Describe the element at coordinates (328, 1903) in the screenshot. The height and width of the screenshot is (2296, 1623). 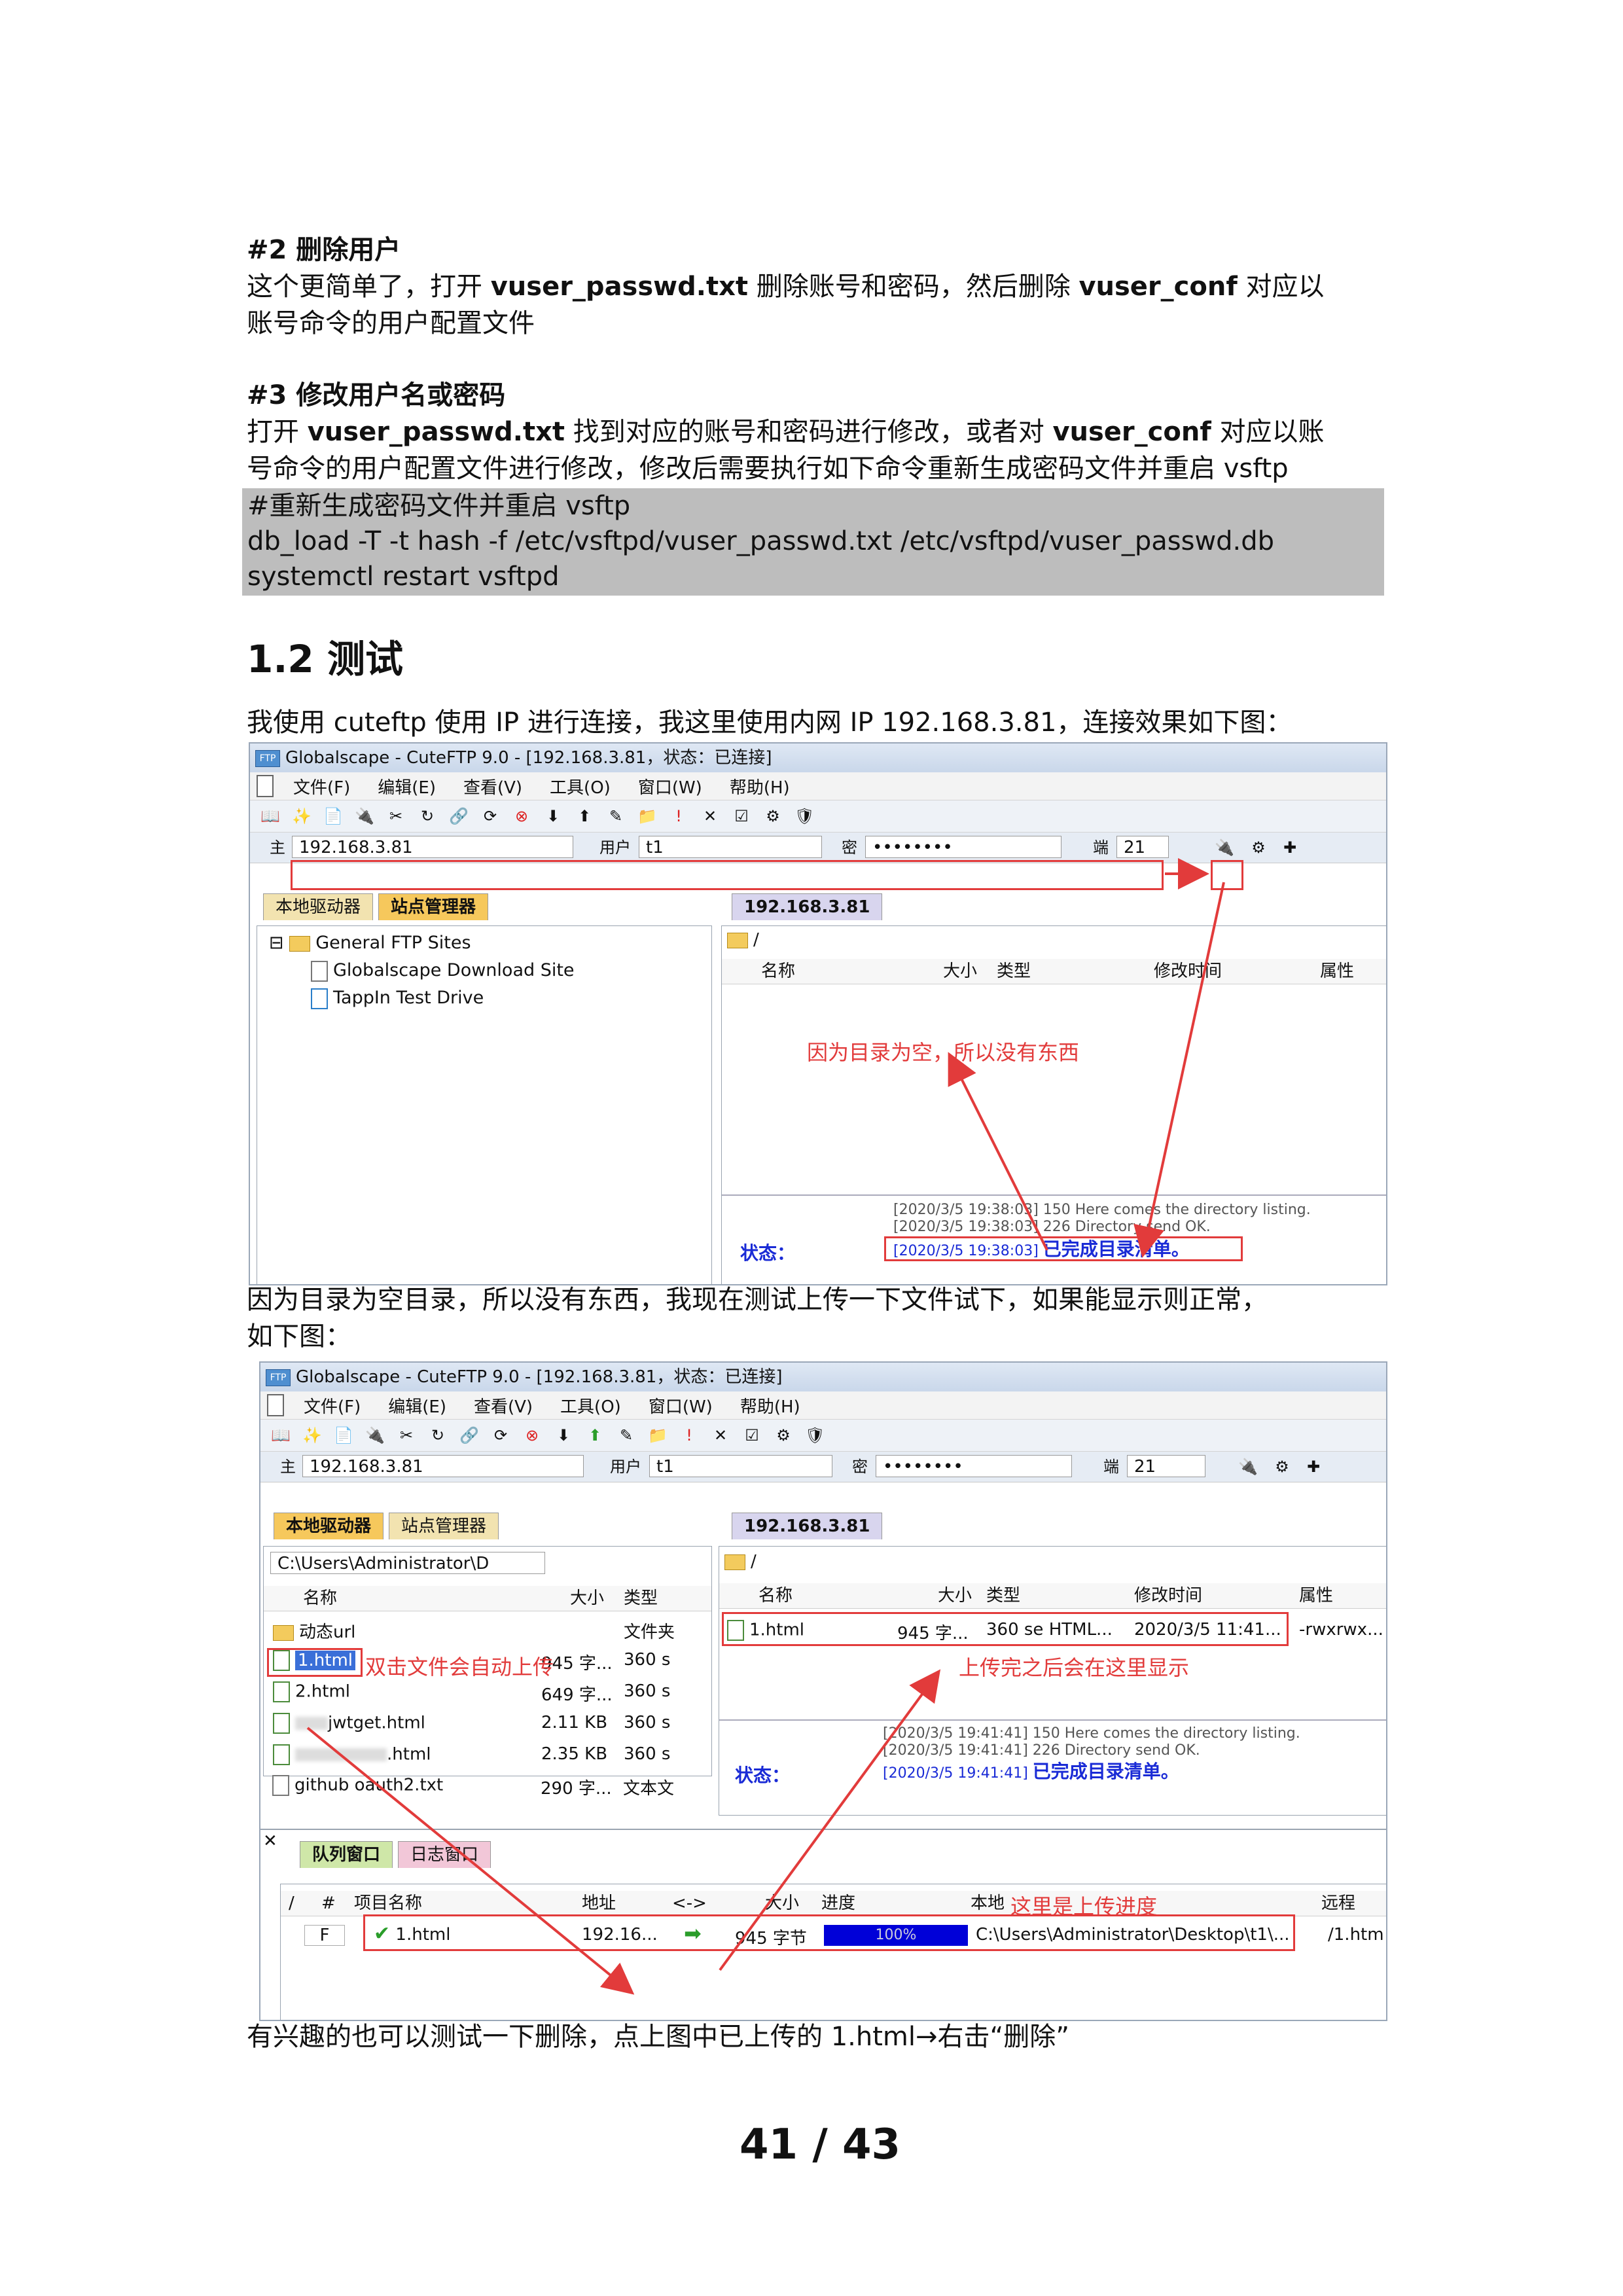
I see `col-num: #` at that location.